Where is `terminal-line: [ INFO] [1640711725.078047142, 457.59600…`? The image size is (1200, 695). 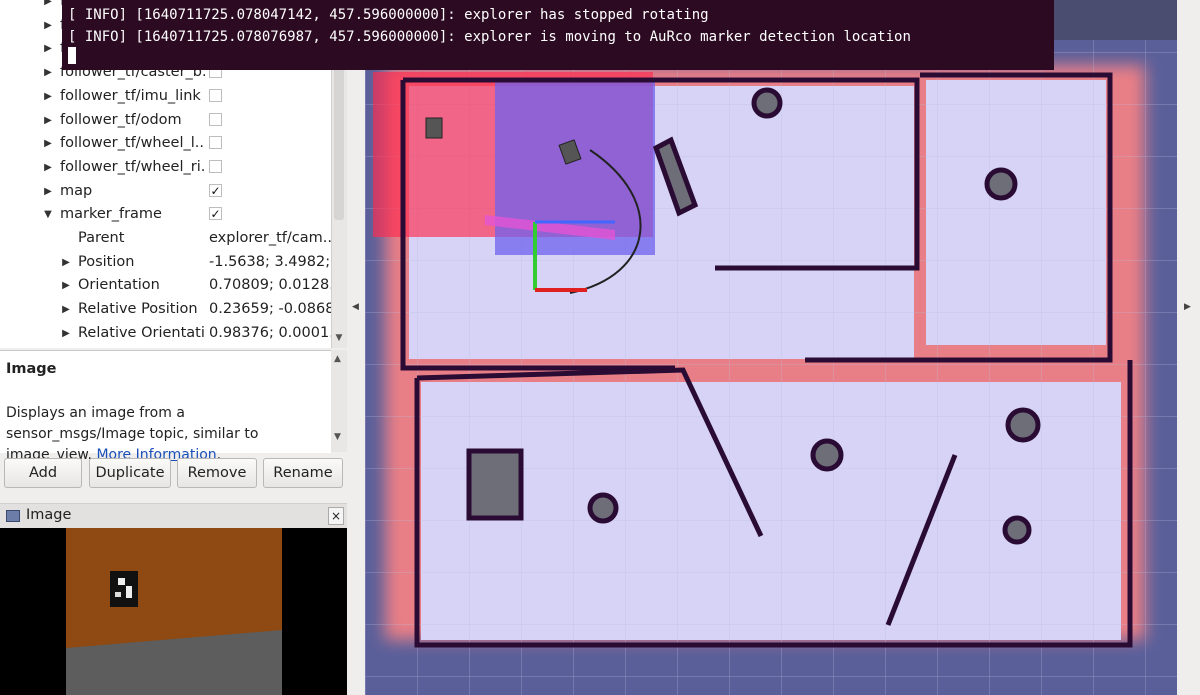
terminal-line: [ INFO] [1640711725.078047142, 457.59600… is located at coordinates (388, 15).